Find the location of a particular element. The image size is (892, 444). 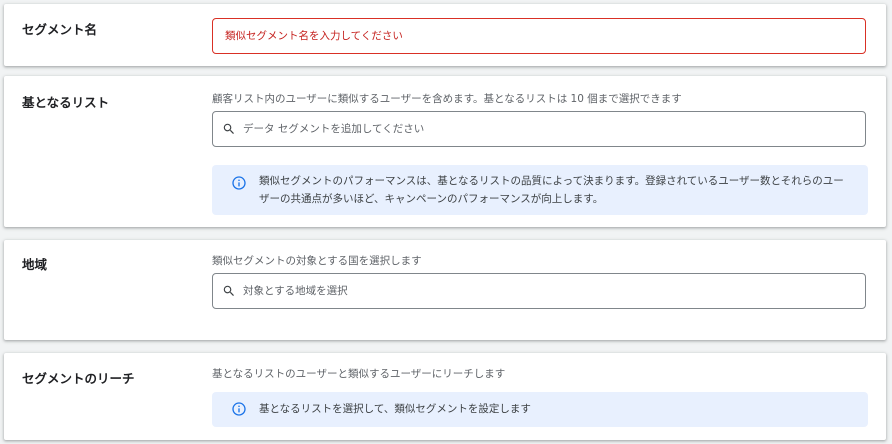

segment-name-field is located at coordinates (539, 36).